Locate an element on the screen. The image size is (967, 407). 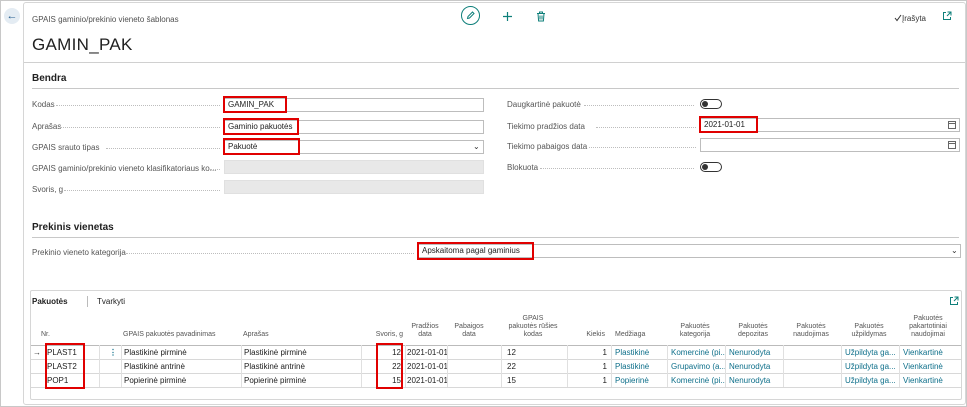
current-row-arrow-icon: → is located at coordinates (37, 352).